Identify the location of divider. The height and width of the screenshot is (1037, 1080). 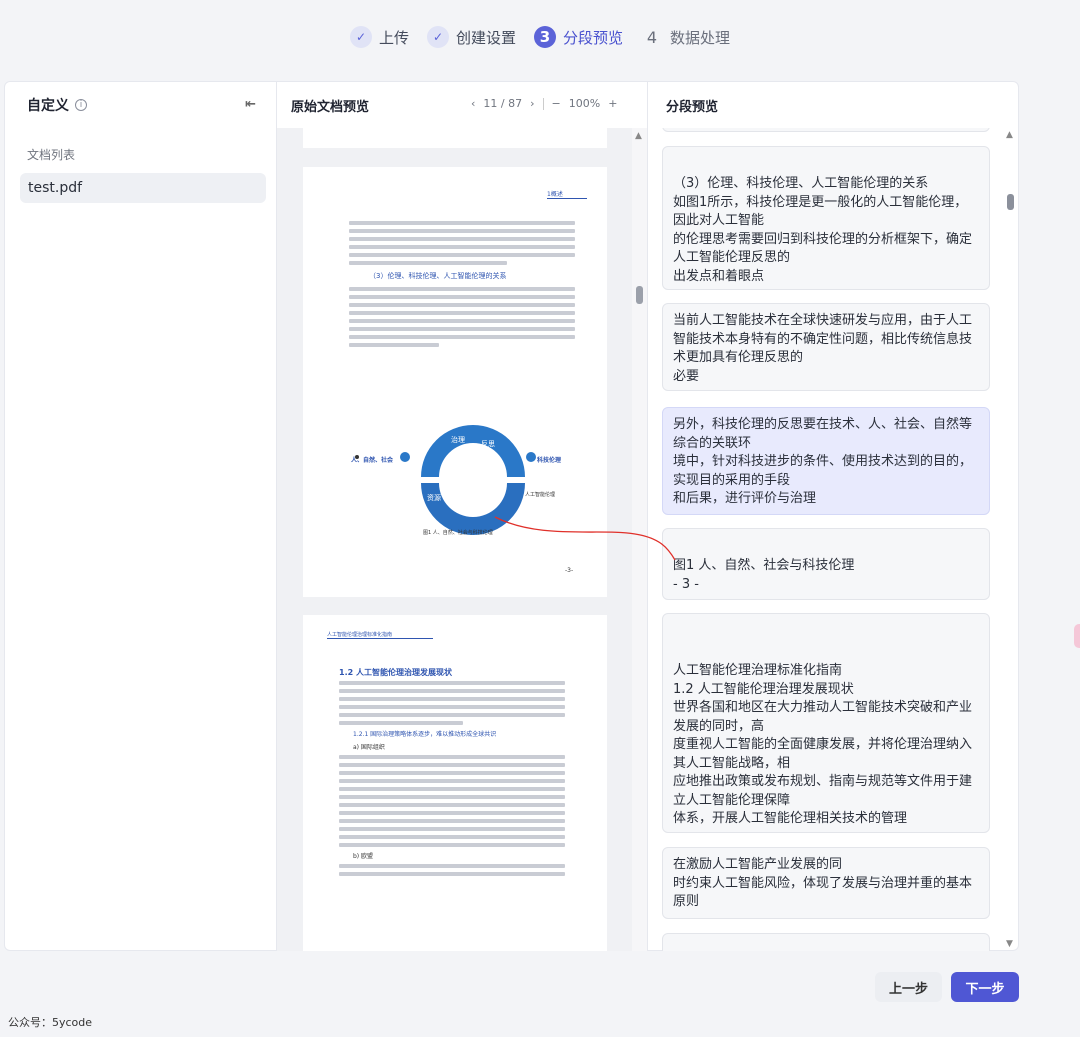
(543, 103).